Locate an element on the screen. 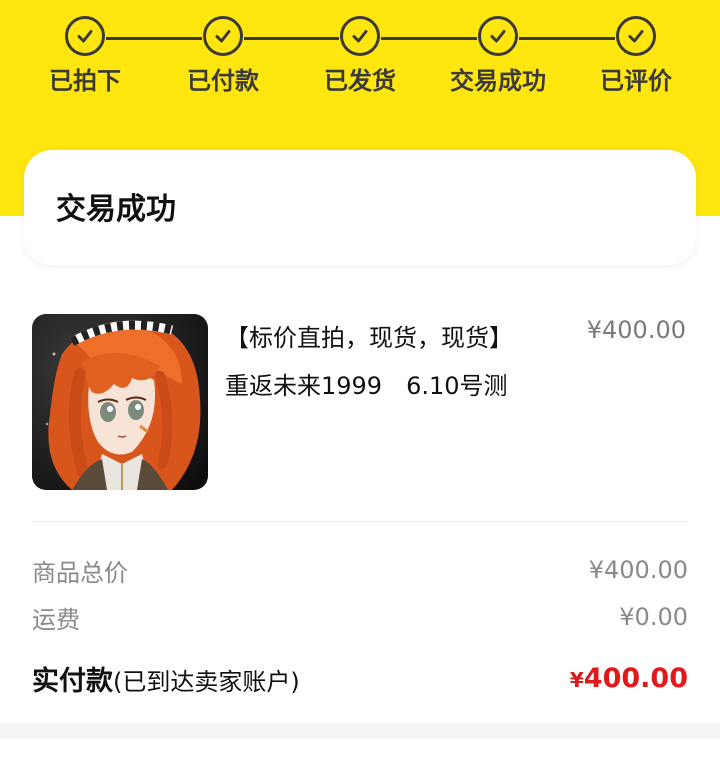 The image size is (720, 777). goods-total-value: ¥400.00 is located at coordinates (638, 570).